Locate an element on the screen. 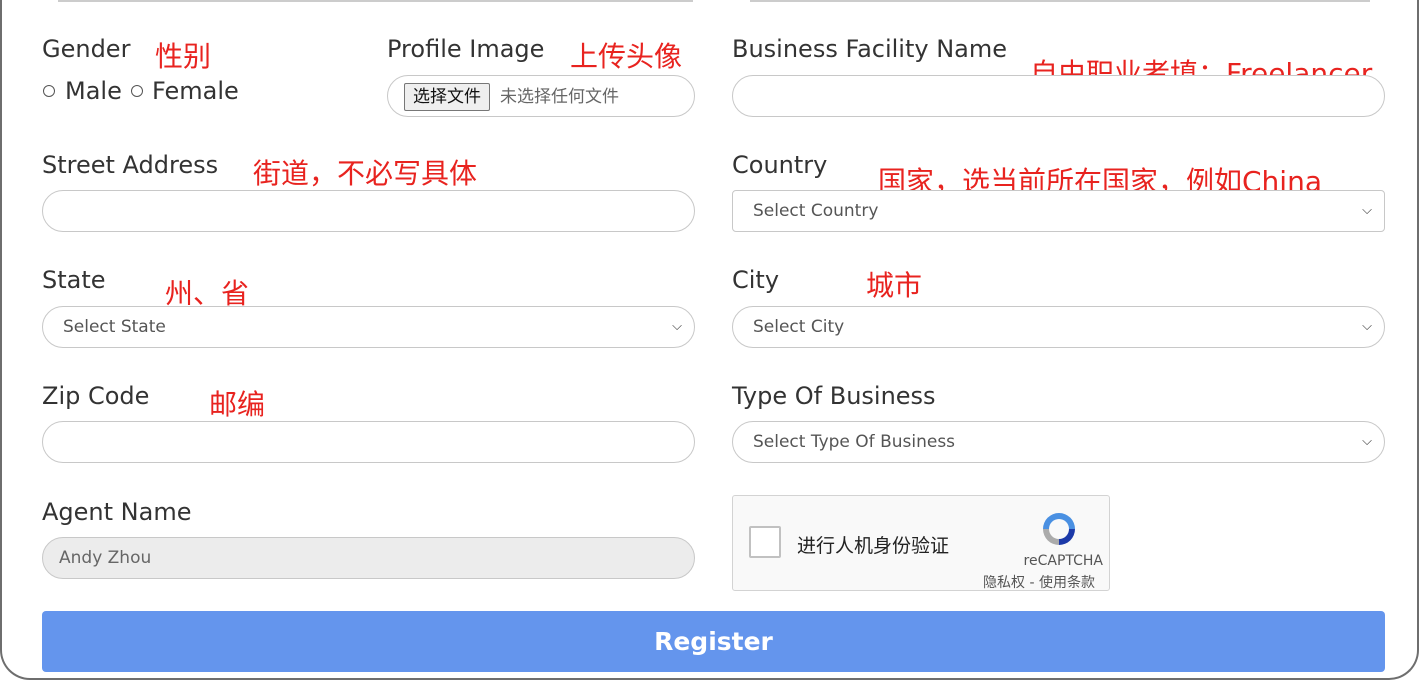 This screenshot has width=1421, height=682. recaptcha-logo-icon is located at coordinates (1059, 529).